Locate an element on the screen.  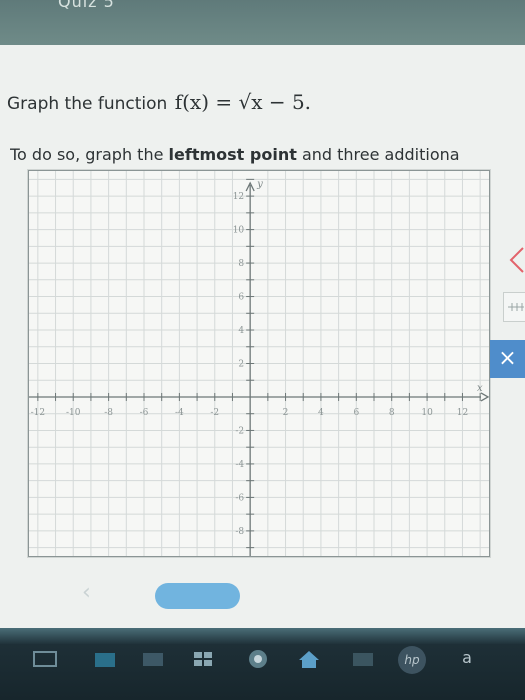
y-axis-label: y is located at coordinates (259, 184).